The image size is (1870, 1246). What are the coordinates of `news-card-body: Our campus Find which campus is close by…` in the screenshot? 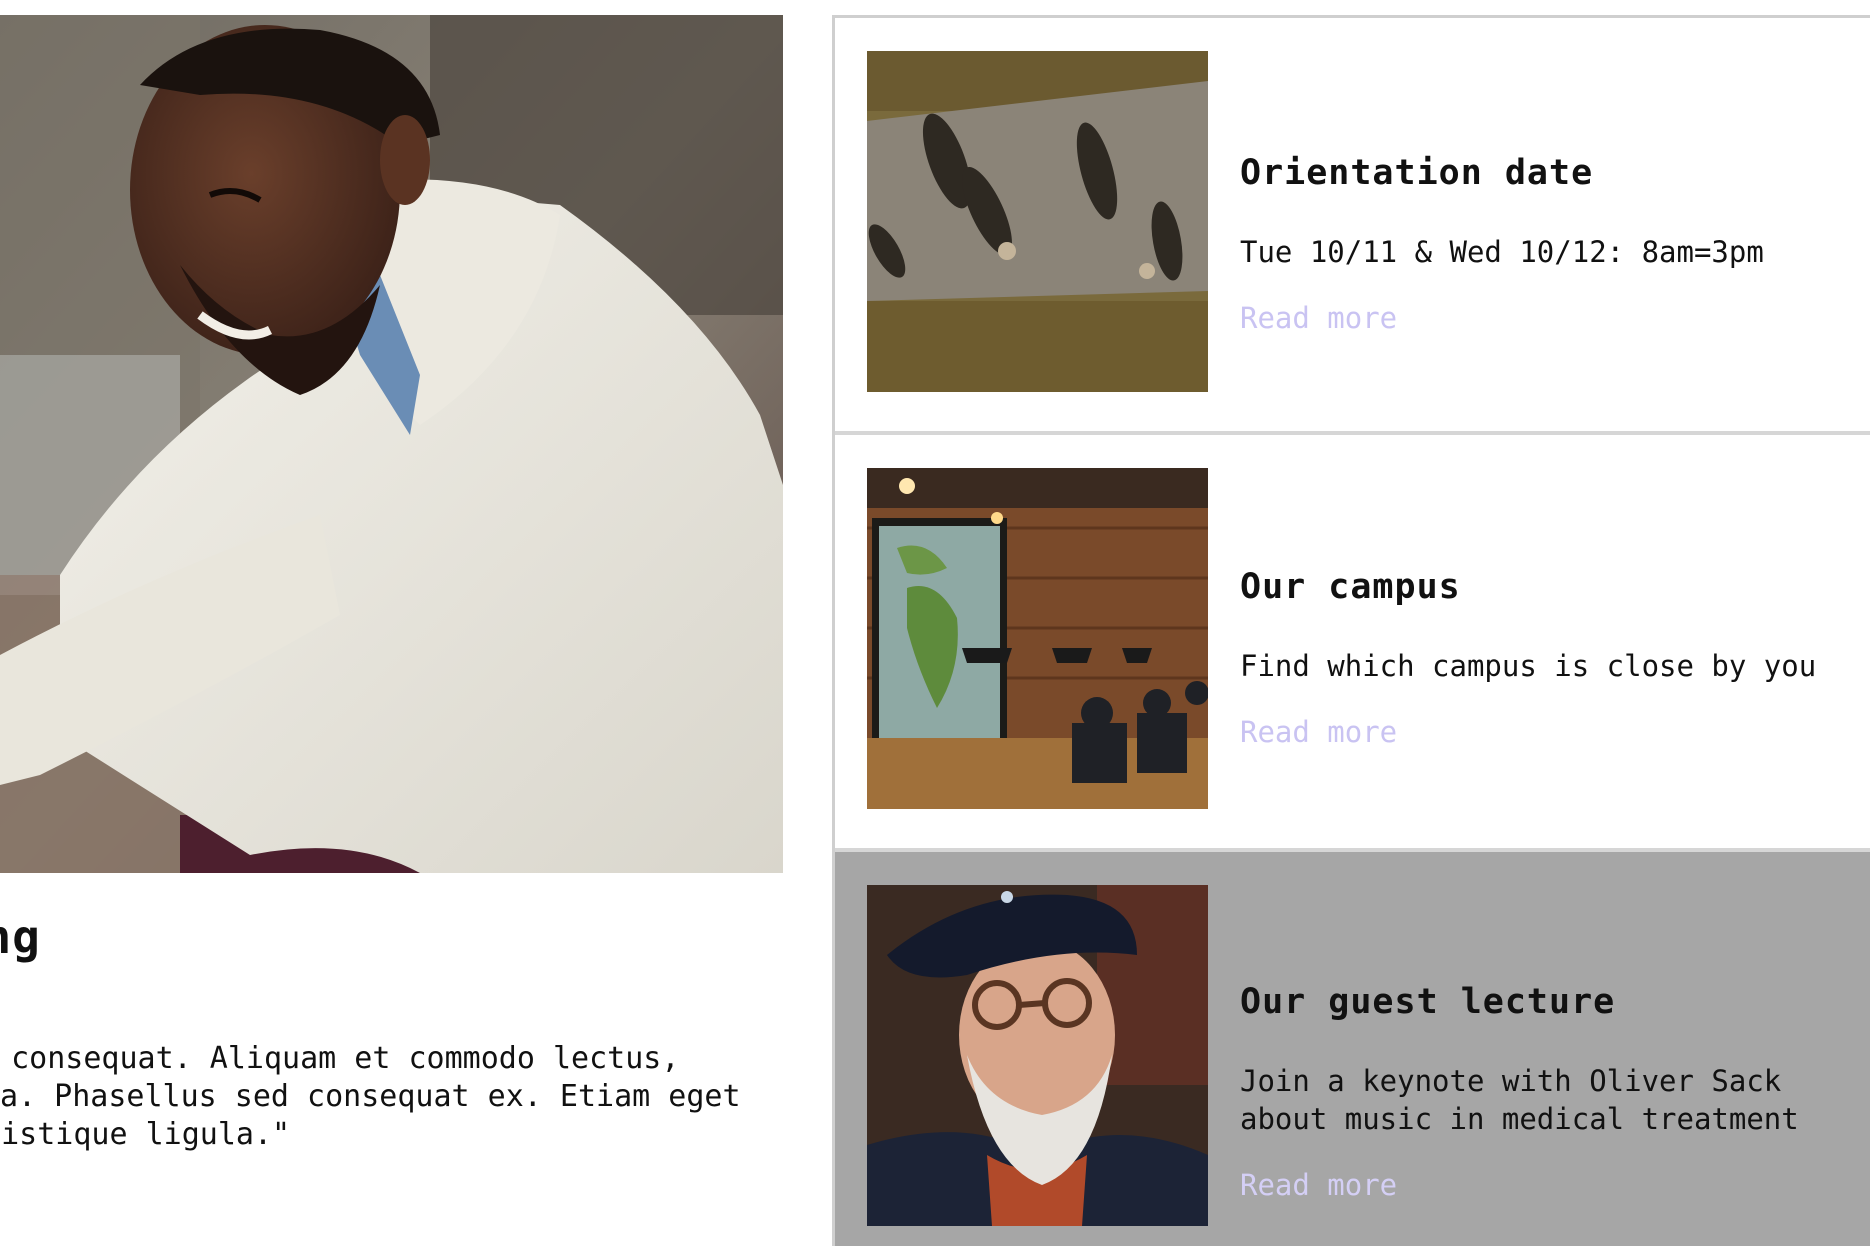 It's located at (1550, 658).